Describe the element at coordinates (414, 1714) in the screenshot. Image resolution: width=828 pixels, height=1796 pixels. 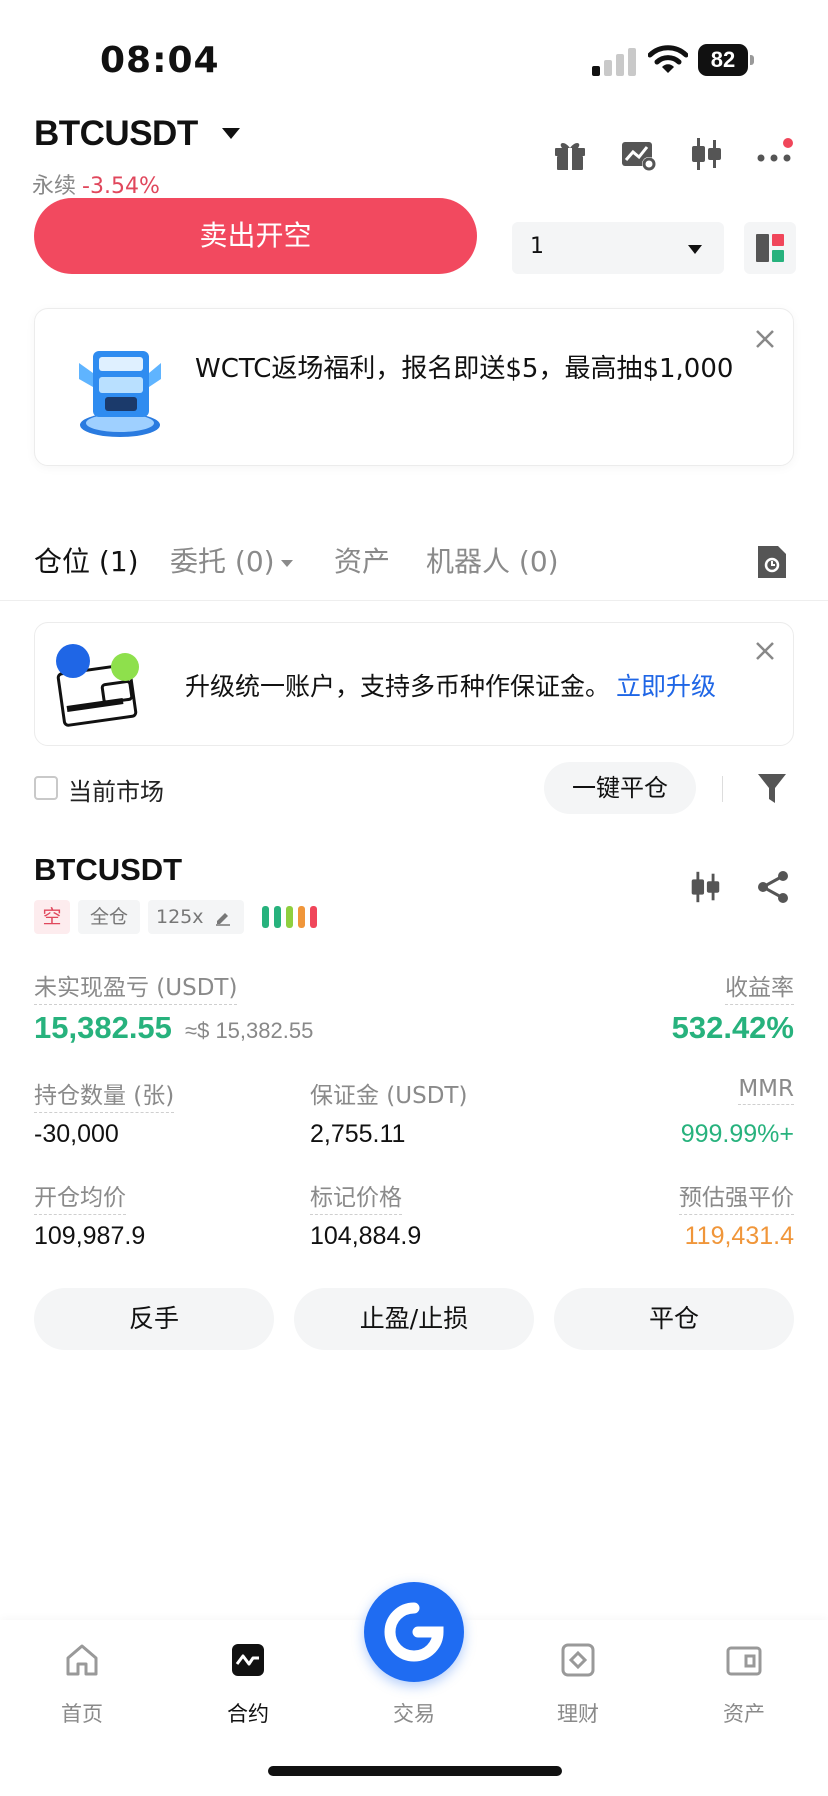
I see `nav-trade-label: 交易` at that location.